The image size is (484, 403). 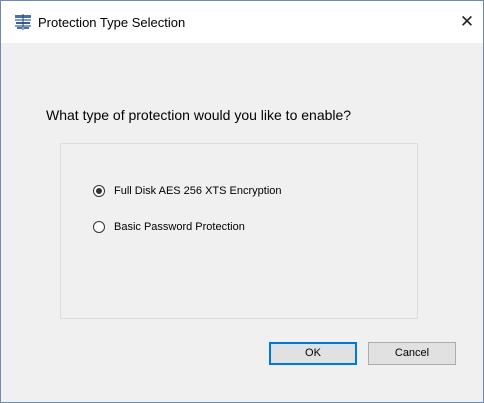 I want to click on full-disk-encryption-radio, so click(x=99, y=191).